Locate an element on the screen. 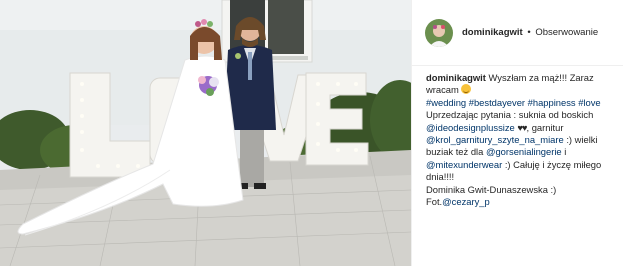 This screenshot has height=266, width=623. caption-text: Wyszłam za mąż!!! Zaraz is located at coordinates (541, 77).